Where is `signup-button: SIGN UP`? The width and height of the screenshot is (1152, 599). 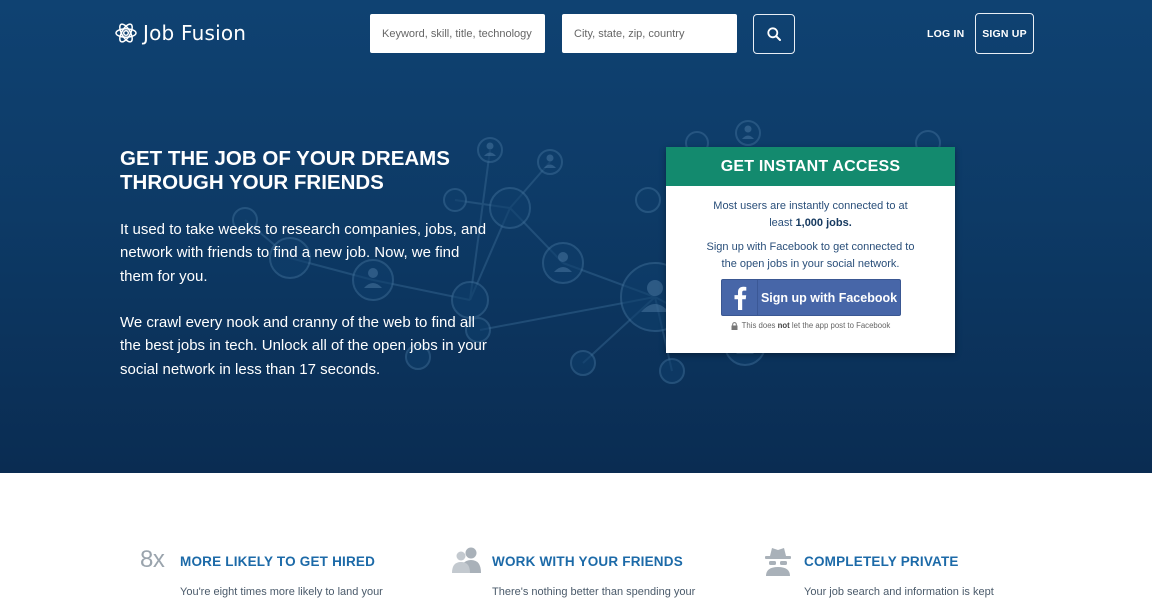 signup-button: SIGN UP is located at coordinates (1004, 33).